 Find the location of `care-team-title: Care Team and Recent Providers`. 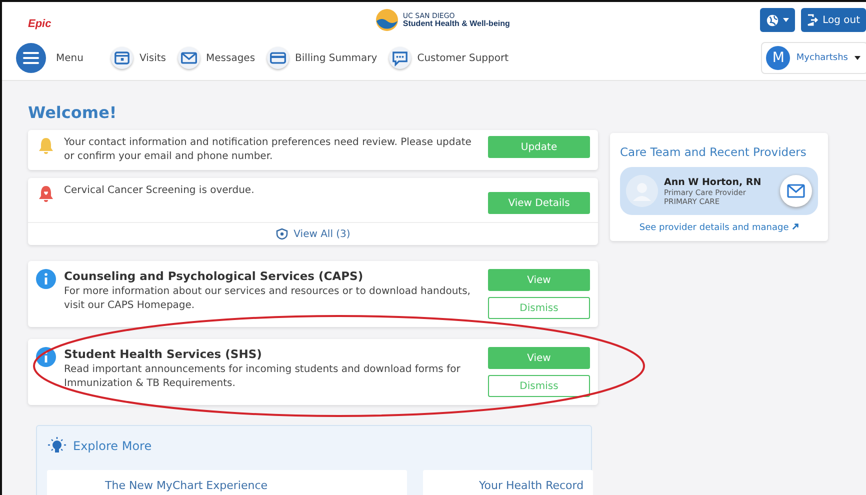

care-team-title: Care Team and Recent Providers is located at coordinates (714, 152).